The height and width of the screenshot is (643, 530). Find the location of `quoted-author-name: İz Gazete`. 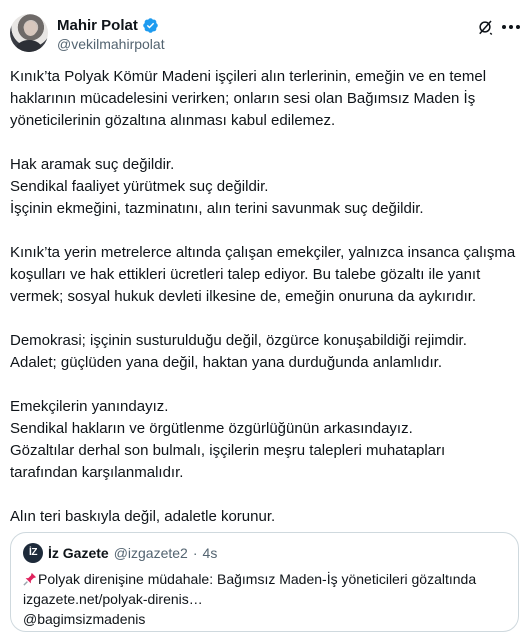

quoted-author-name: İz Gazete is located at coordinates (78, 553).